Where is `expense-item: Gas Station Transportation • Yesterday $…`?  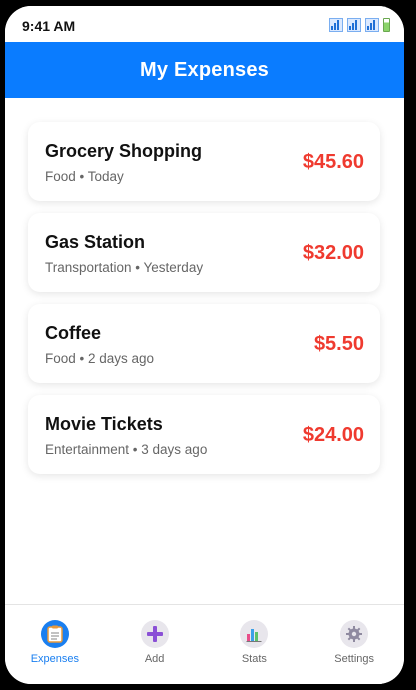 expense-item: Gas Station Transportation • Yesterday $… is located at coordinates (204, 252).